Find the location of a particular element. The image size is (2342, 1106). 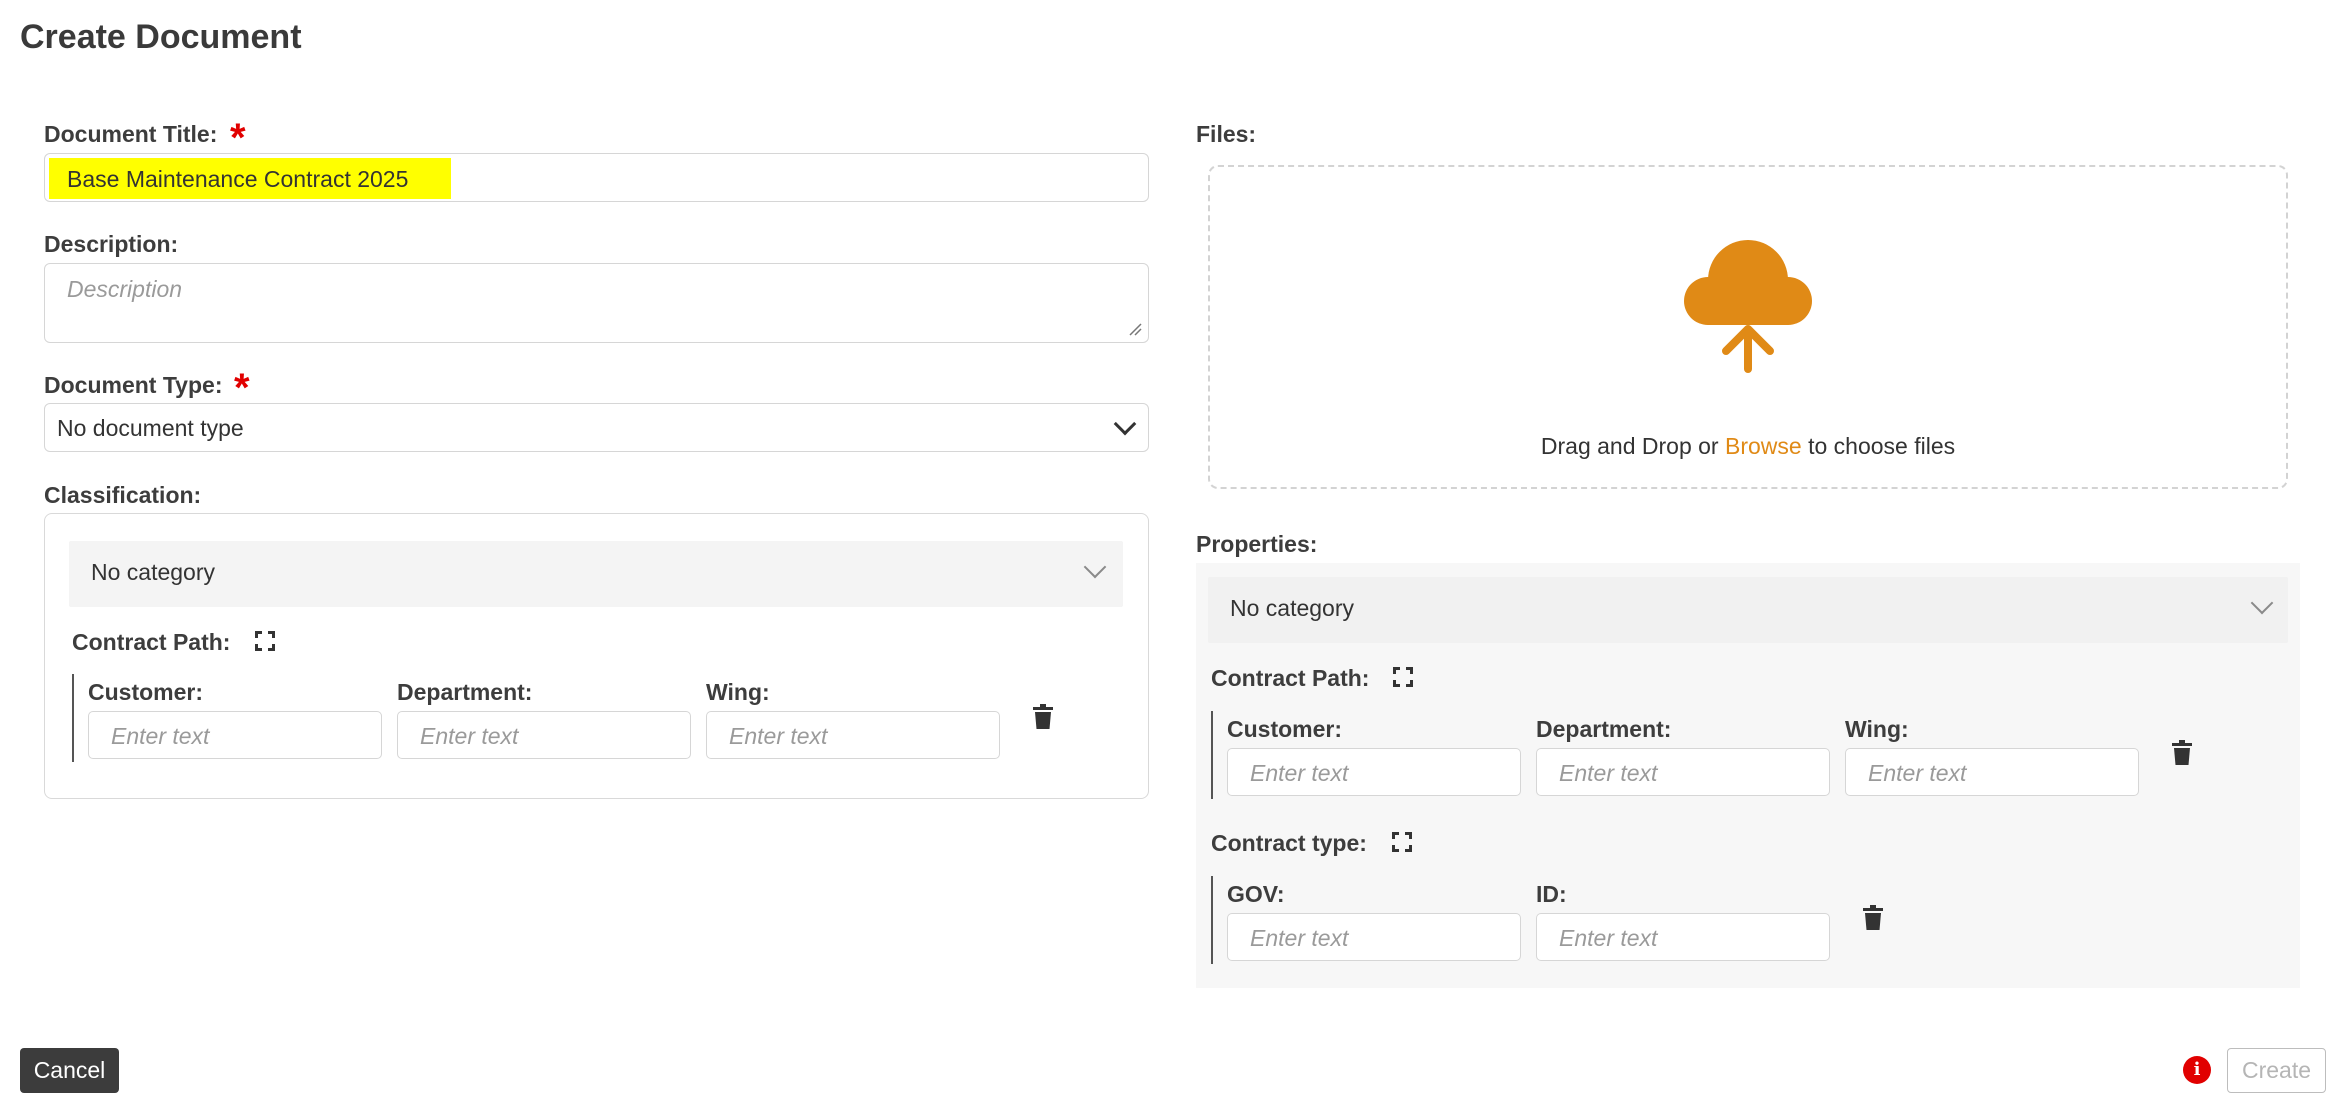

dropzone-text-before: Drag and Drop or is located at coordinates (1632, 446).